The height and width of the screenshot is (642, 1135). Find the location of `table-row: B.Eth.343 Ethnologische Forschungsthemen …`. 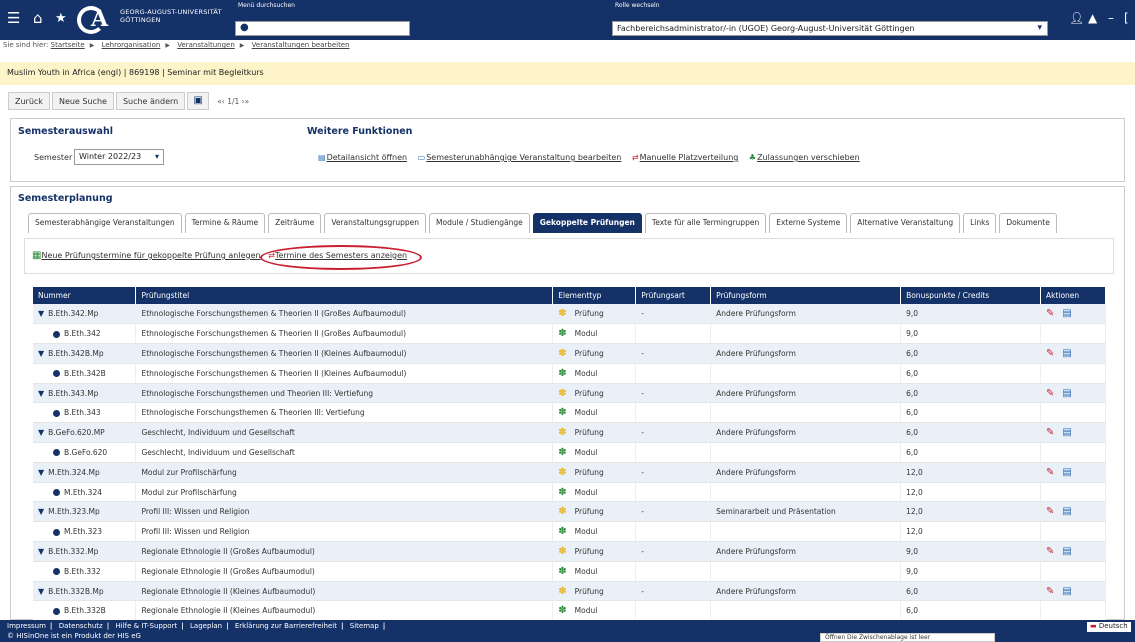

table-row: B.Eth.343 Ethnologische Forschungsthemen … is located at coordinates (570, 413).